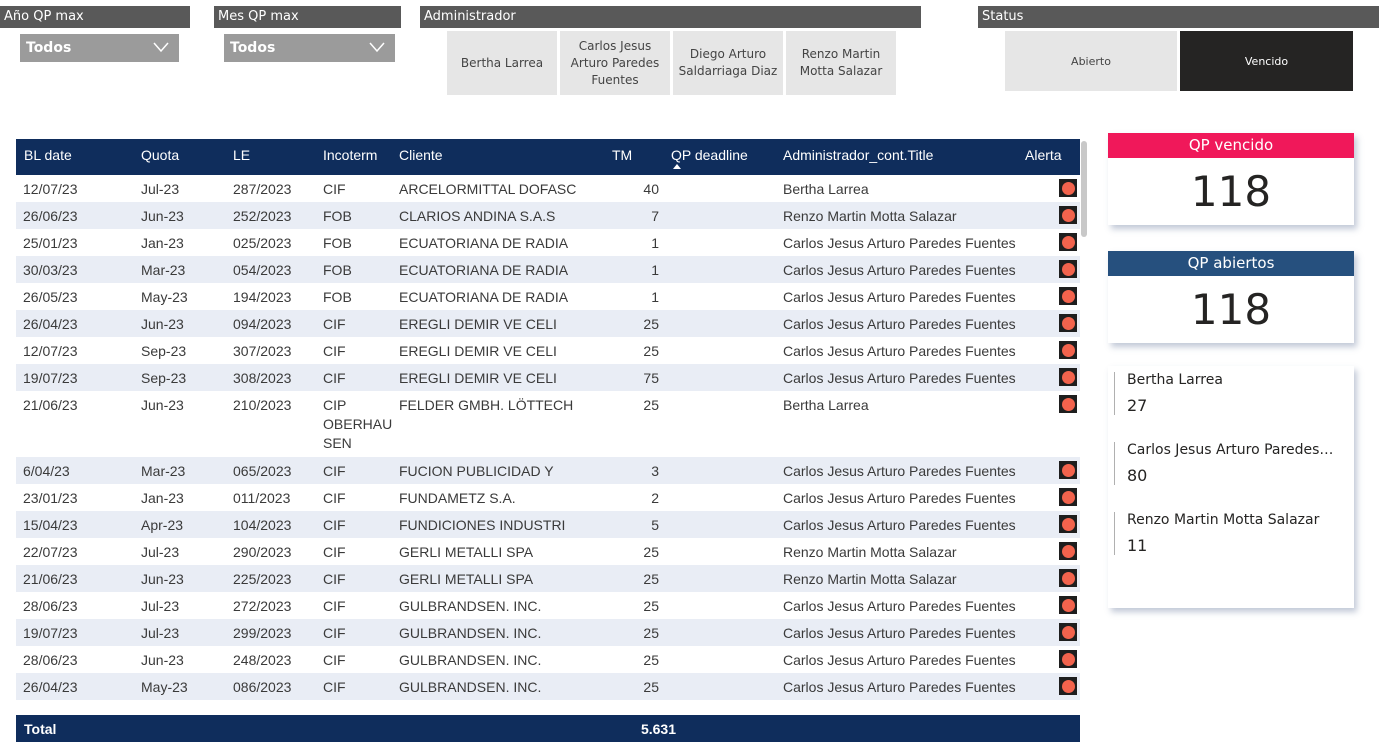 This screenshot has width=1387, height=744. What do you see at coordinates (1231, 263) in the screenshot?
I see `kpi-abiertos-title: QP abiertos` at bounding box center [1231, 263].